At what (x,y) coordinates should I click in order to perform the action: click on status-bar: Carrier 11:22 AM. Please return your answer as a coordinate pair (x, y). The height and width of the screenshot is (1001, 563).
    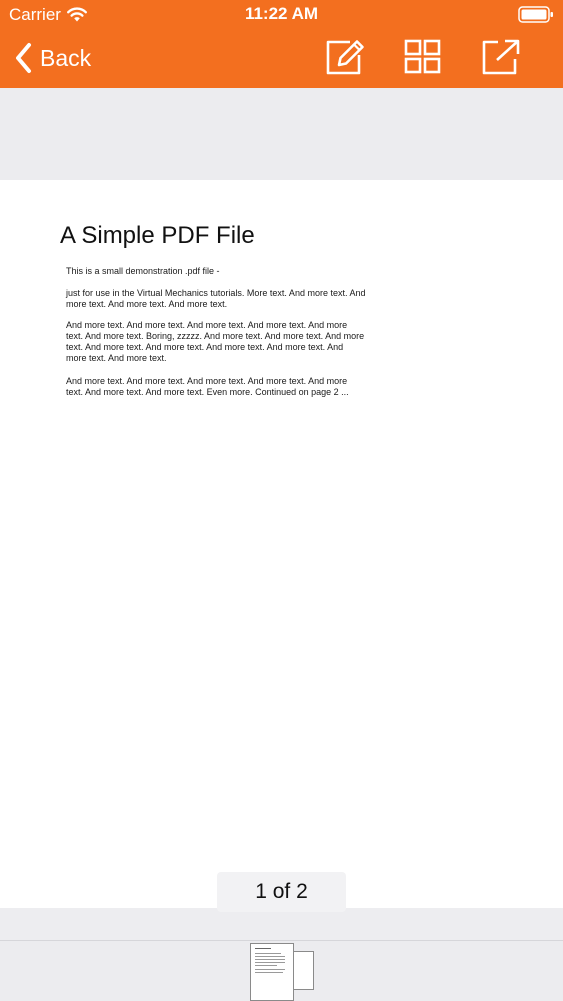
    Looking at the image, I should click on (281, 15).